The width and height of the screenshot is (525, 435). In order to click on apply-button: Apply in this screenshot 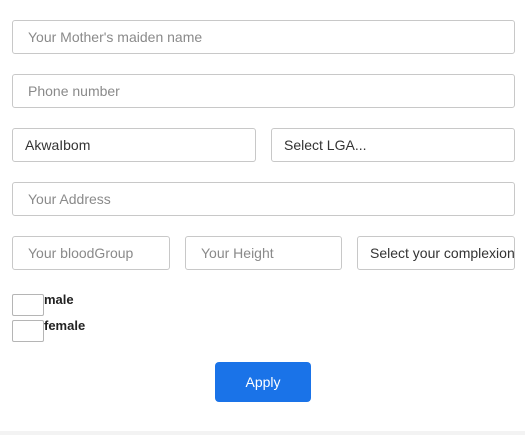, I will do `click(263, 382)`.